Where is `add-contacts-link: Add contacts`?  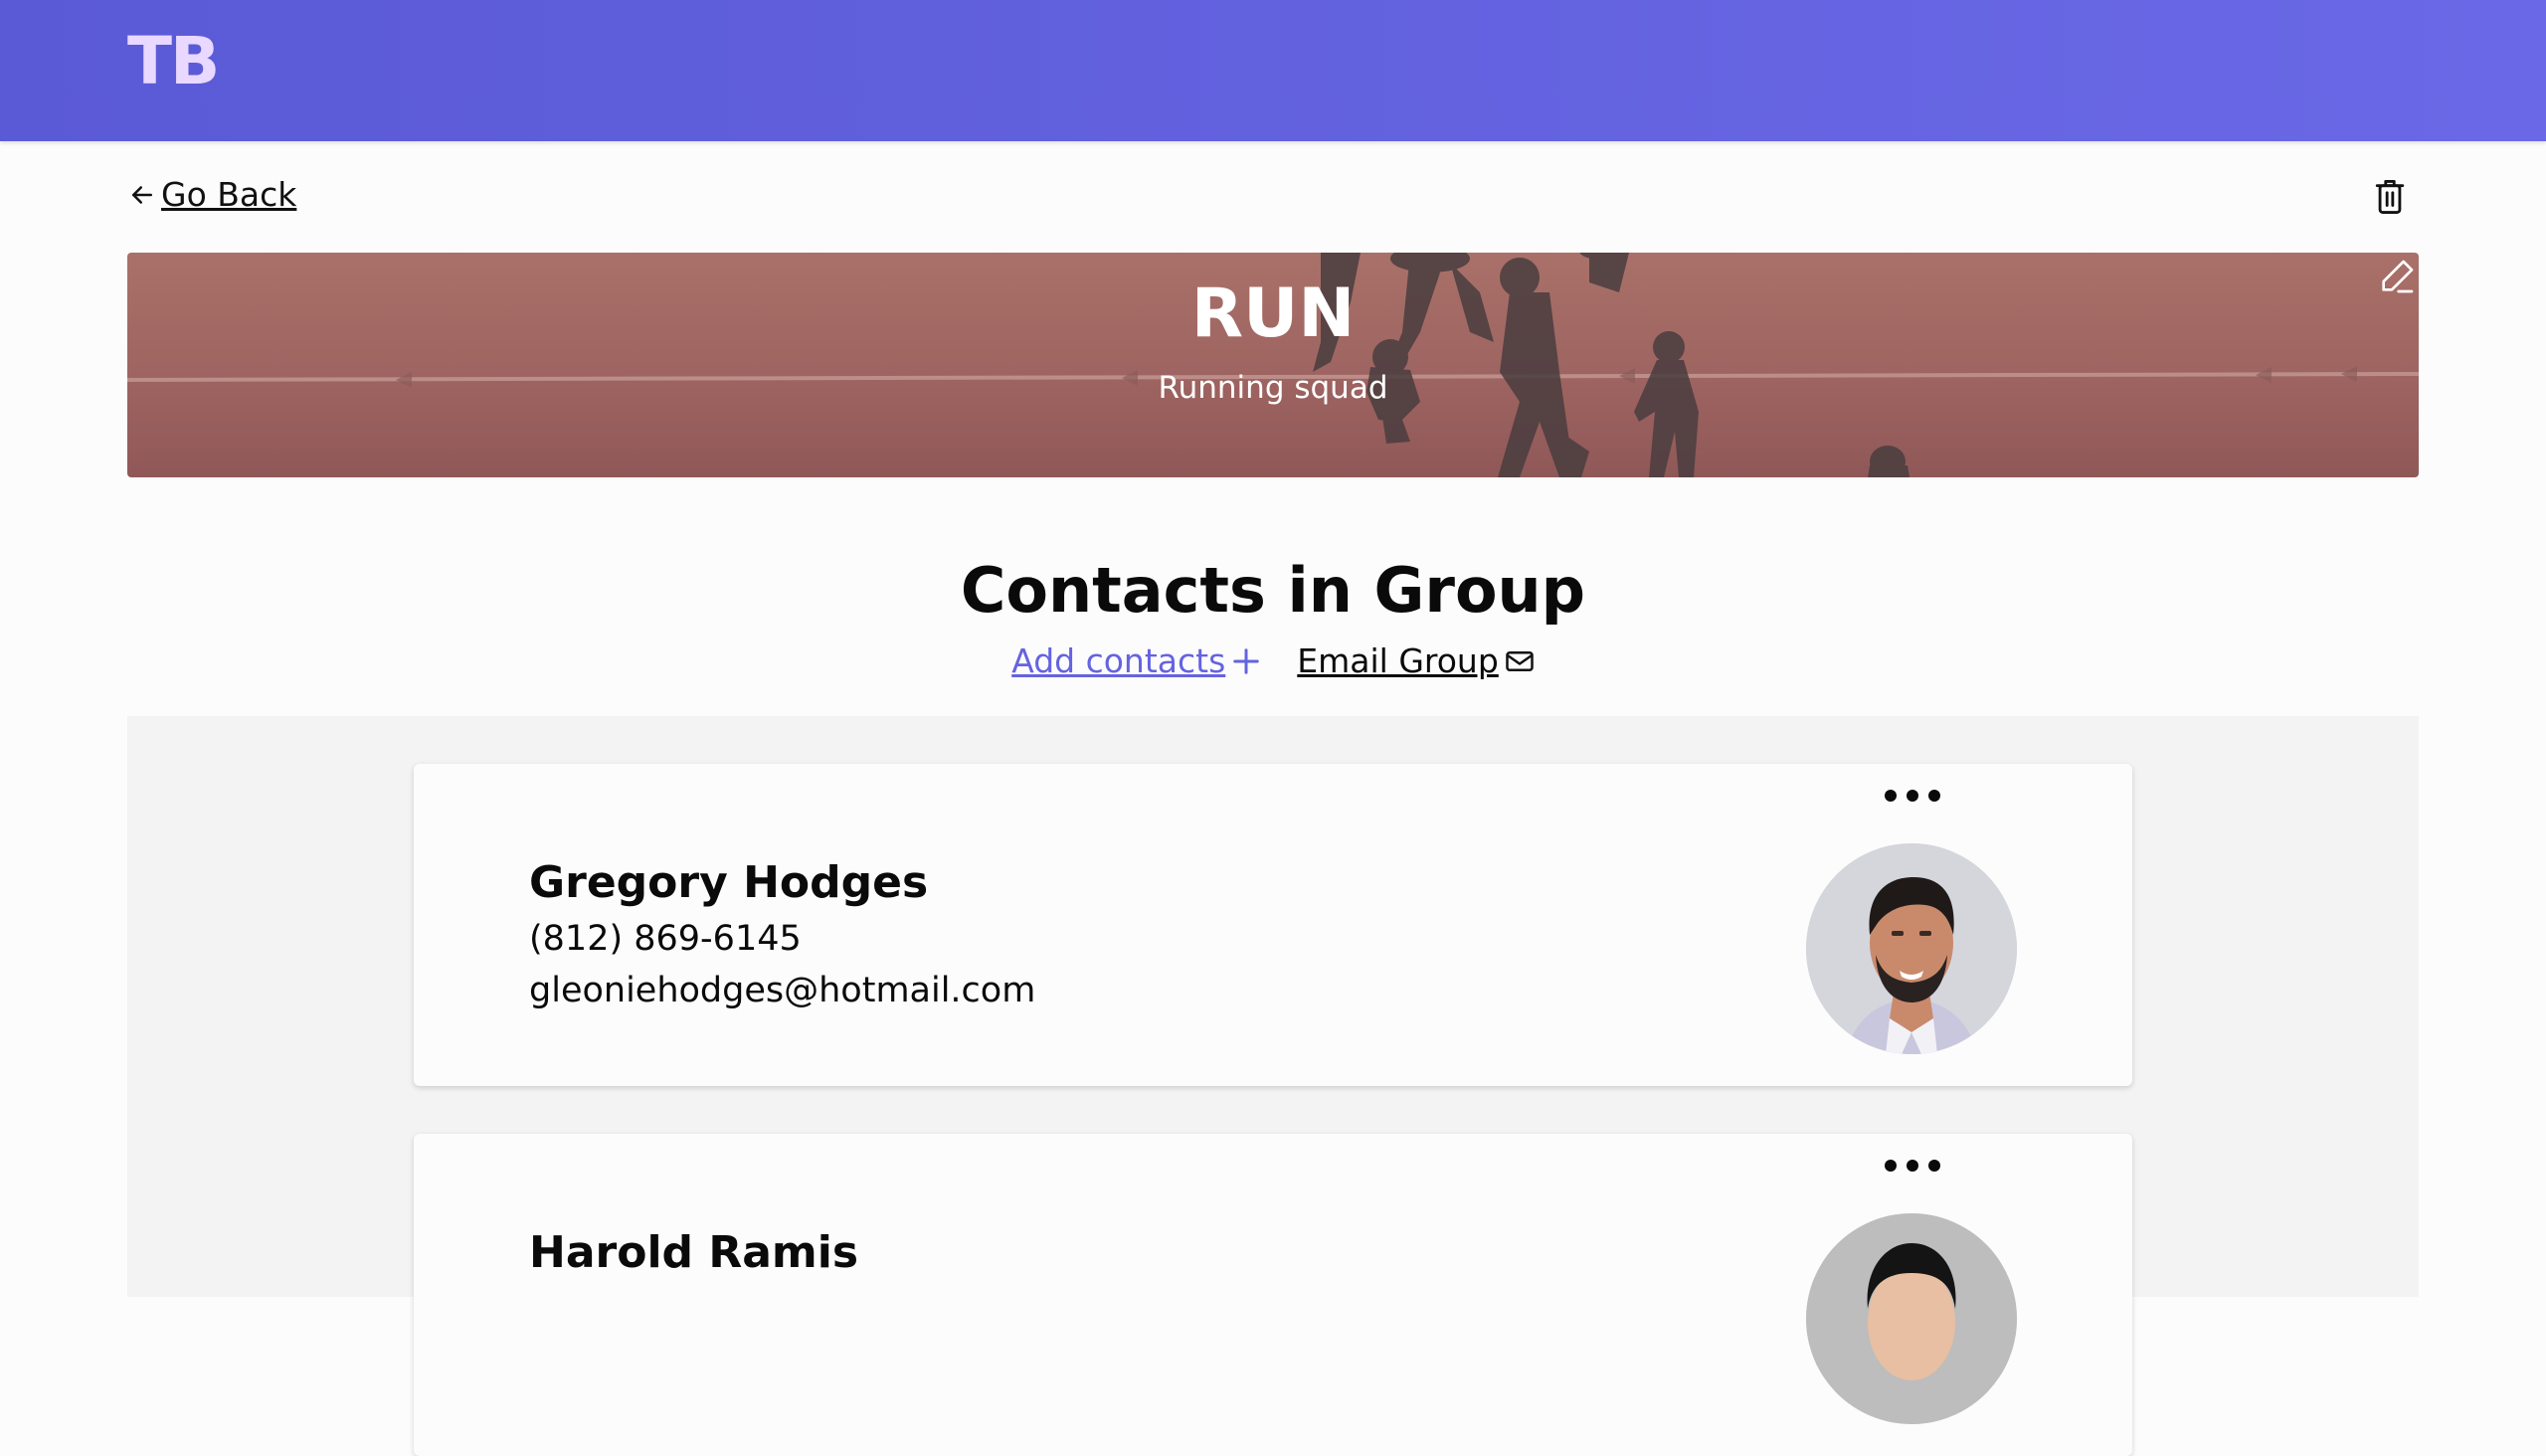
add-contacts-link: Add contacts is located at coordinates (1136, 661).